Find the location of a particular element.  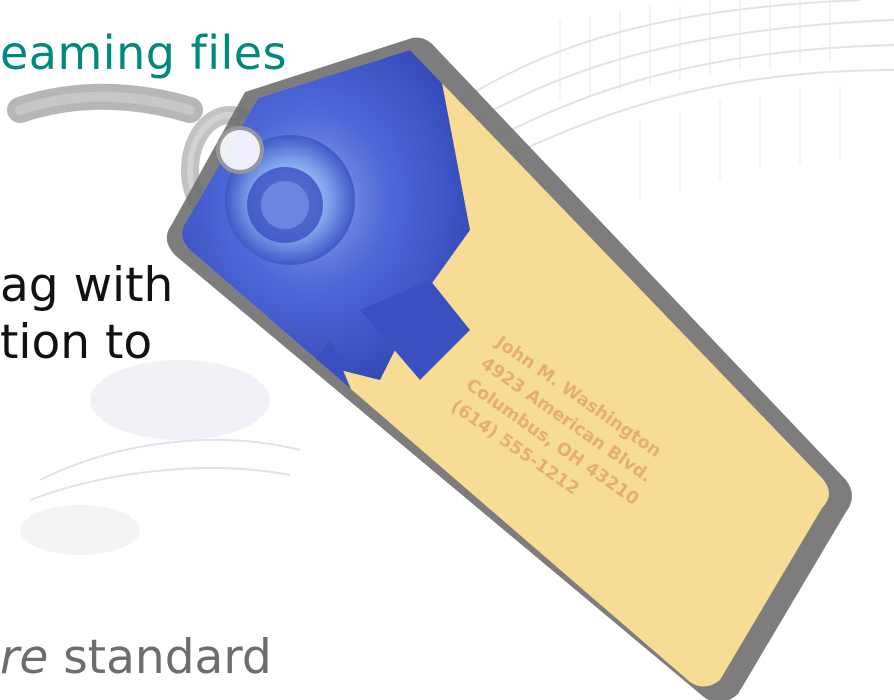

footer-italic-text: re is located at coordinates (24, 657).